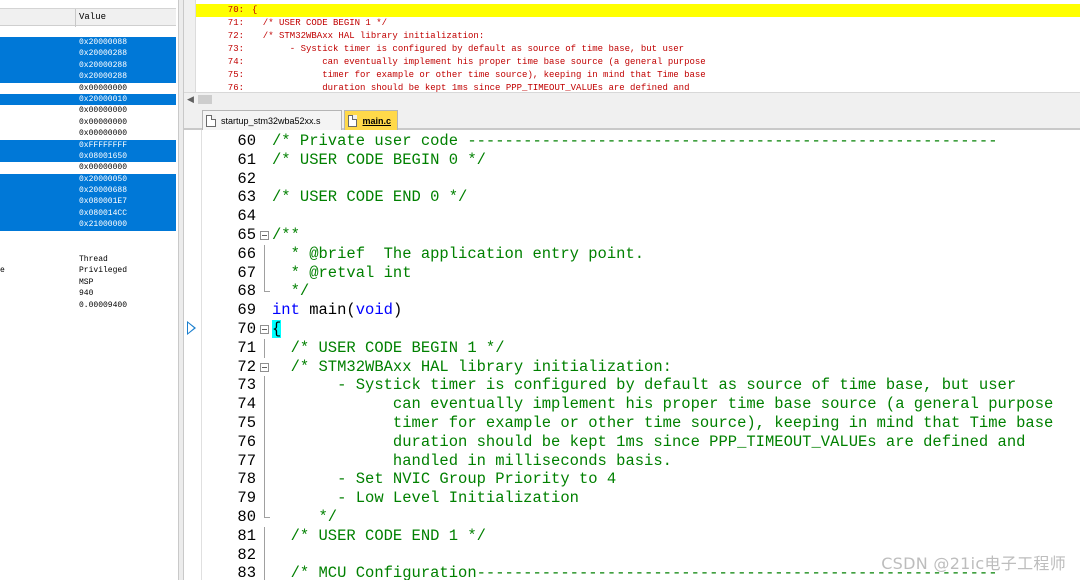 This screenshot has width=1080, height=580. I want to click on code-line: 61 /* USER CODE BEGIN 0 */, so click(632, 160).